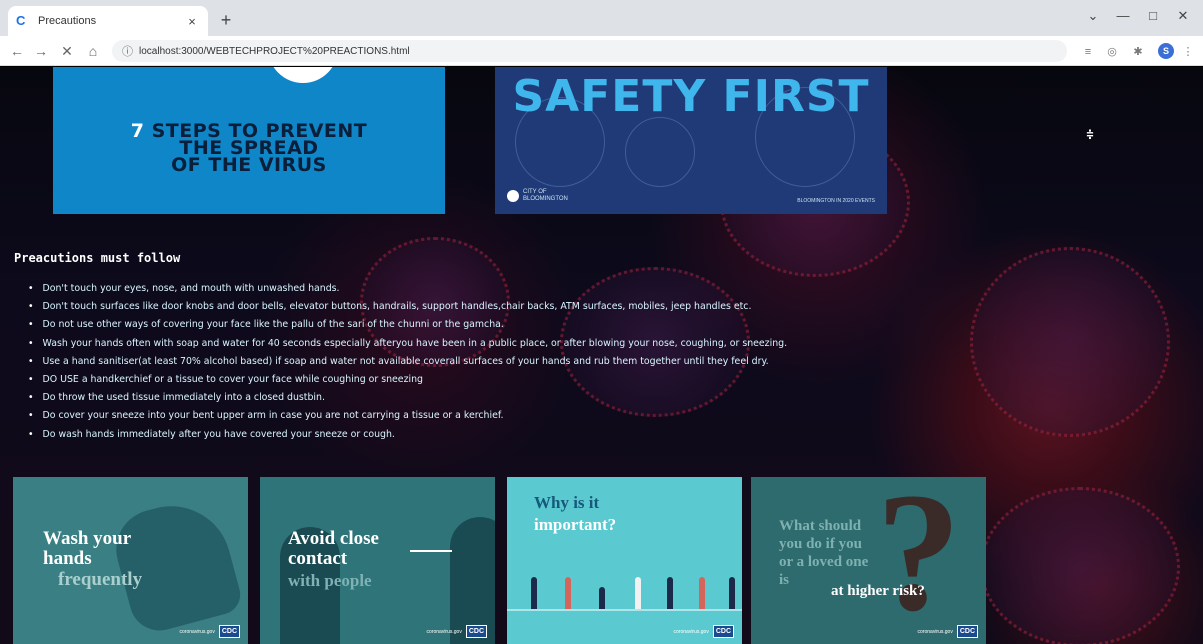  Describe the element at coordinates (567, 502) in the screenshot. I see `card-heading: Why is it` at that location.